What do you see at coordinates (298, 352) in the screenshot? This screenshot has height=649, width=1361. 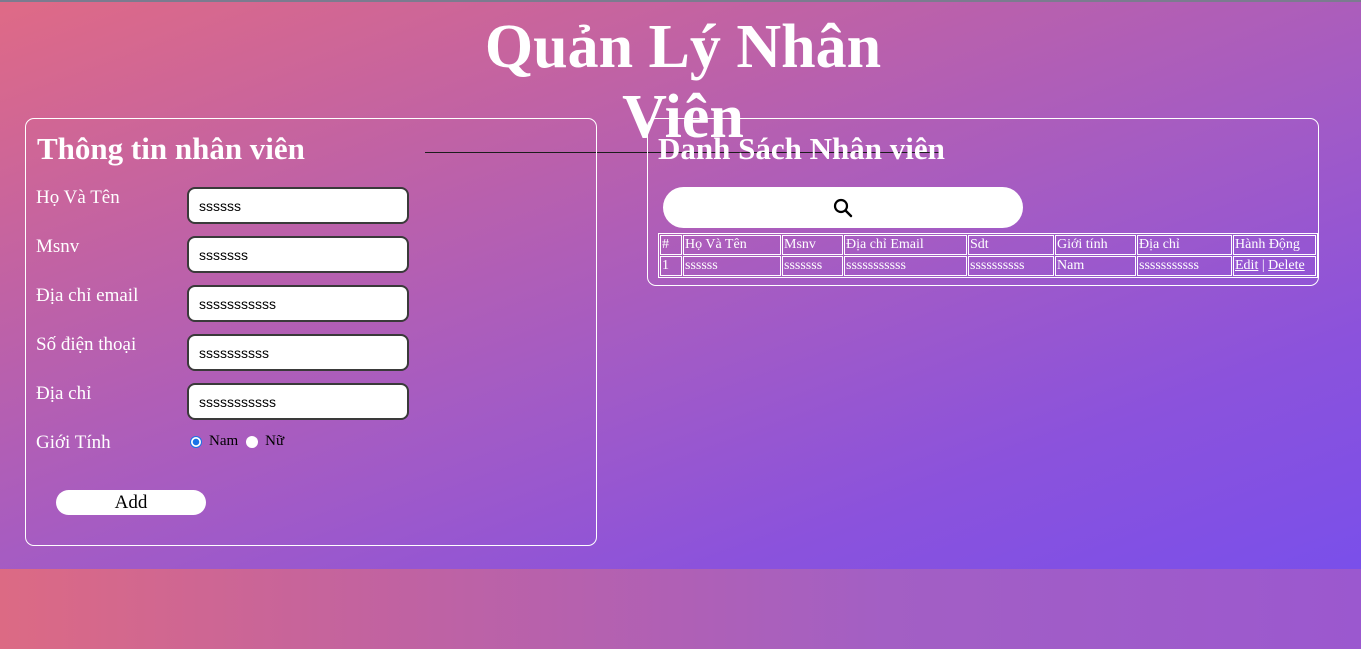 I see `phone-input` at bounding box center [298, 352].